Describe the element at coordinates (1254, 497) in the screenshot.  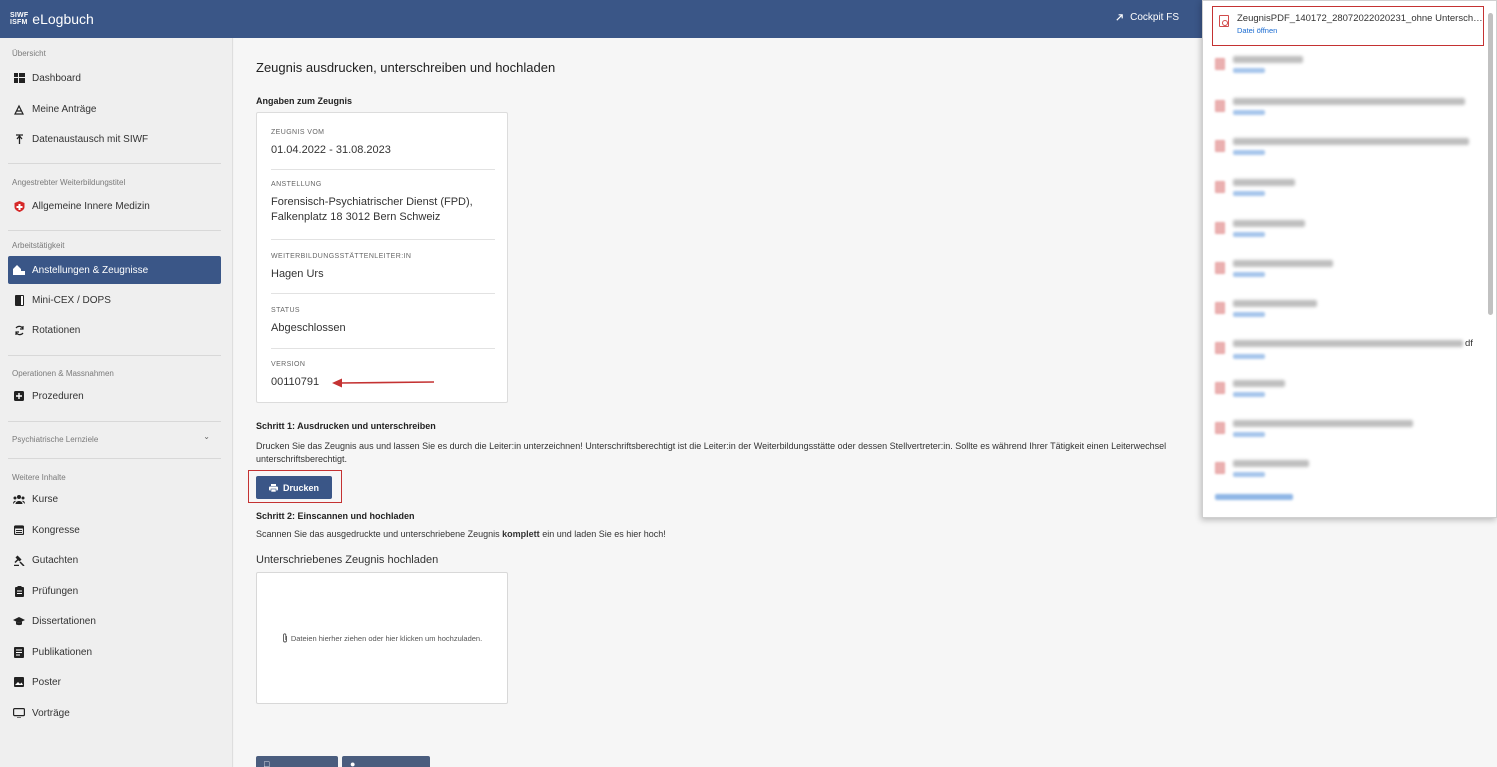
I see `show-more-link` at that location.